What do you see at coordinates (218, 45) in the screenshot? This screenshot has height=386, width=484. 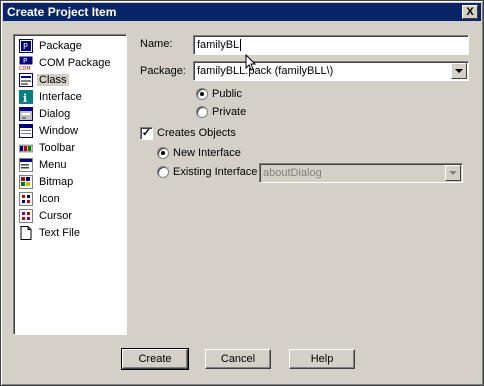 I see `name-input-value: familyBL` at bounding box center [218, 45].